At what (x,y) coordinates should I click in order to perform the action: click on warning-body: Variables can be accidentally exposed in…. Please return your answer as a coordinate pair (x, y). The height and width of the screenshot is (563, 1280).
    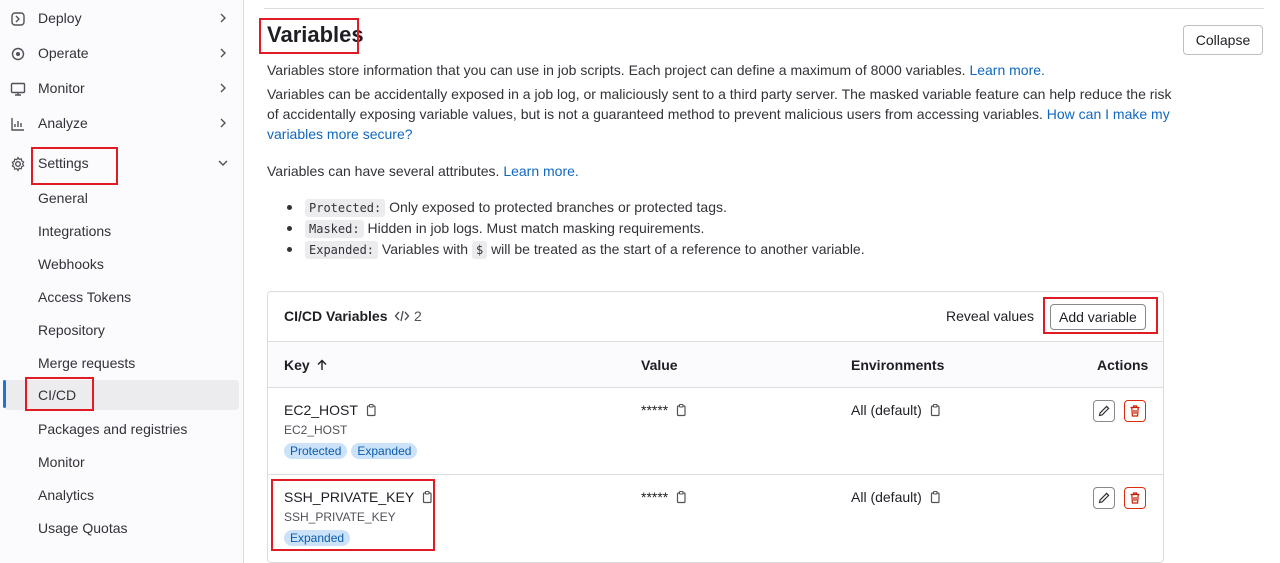
    Looking at the image, I should click on (719, 104).